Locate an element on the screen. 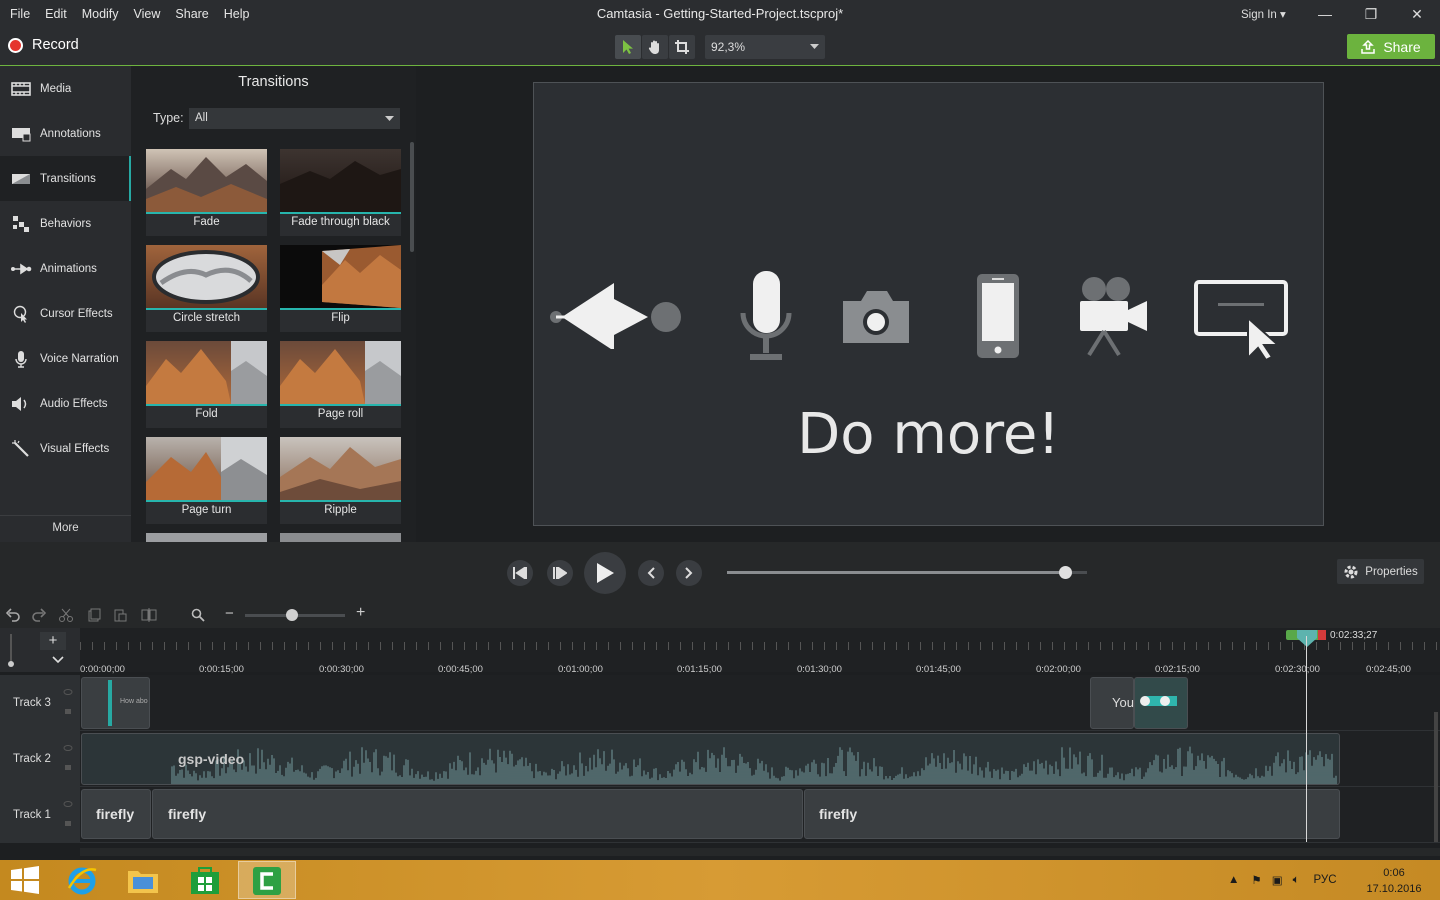 The height and width of the screenshot is (900, 1440). more-button: More is located at coordinates (65, 528).